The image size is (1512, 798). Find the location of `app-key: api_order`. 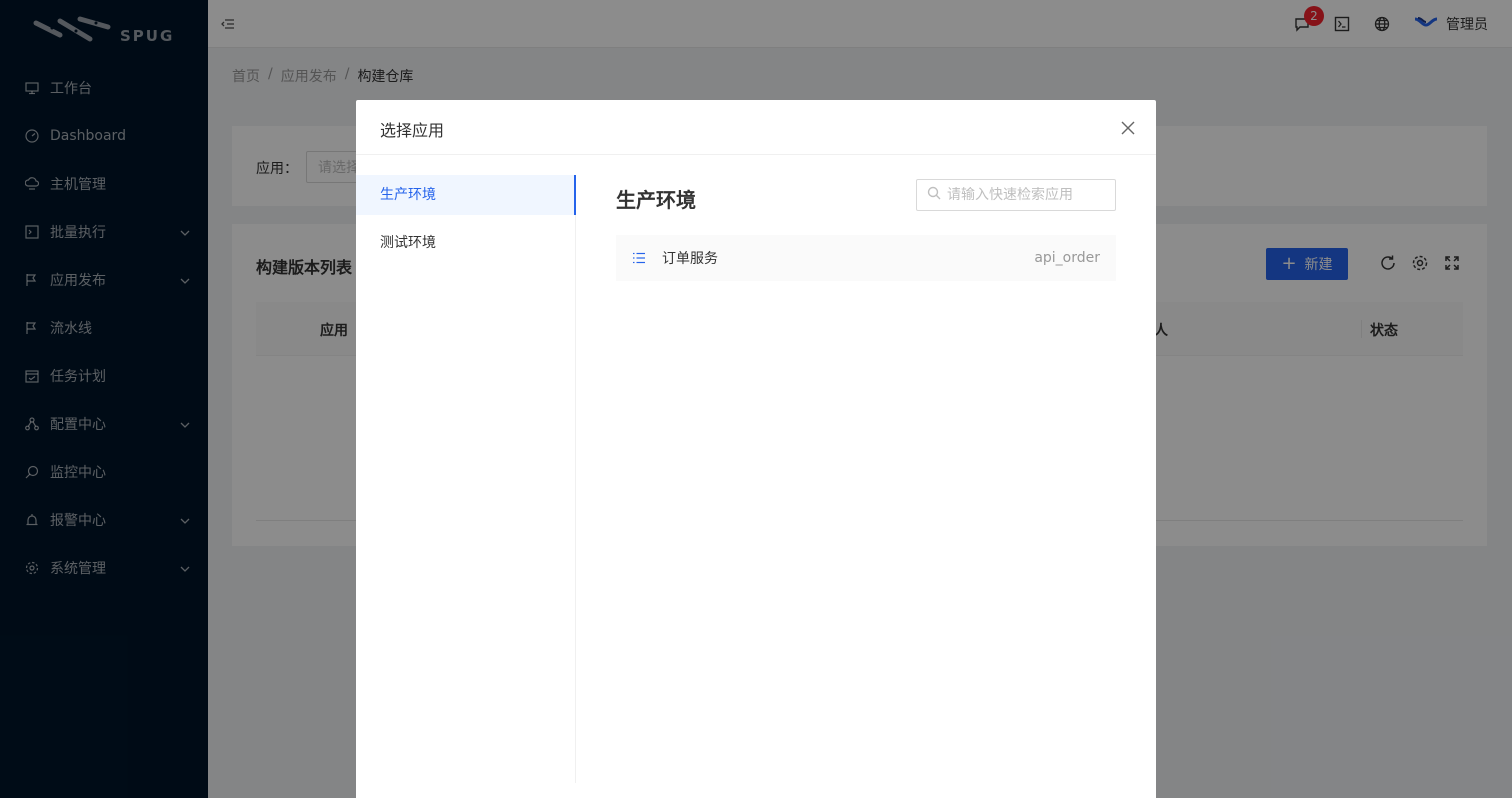

app-key: api_order is located at coordinates (1067, 258).